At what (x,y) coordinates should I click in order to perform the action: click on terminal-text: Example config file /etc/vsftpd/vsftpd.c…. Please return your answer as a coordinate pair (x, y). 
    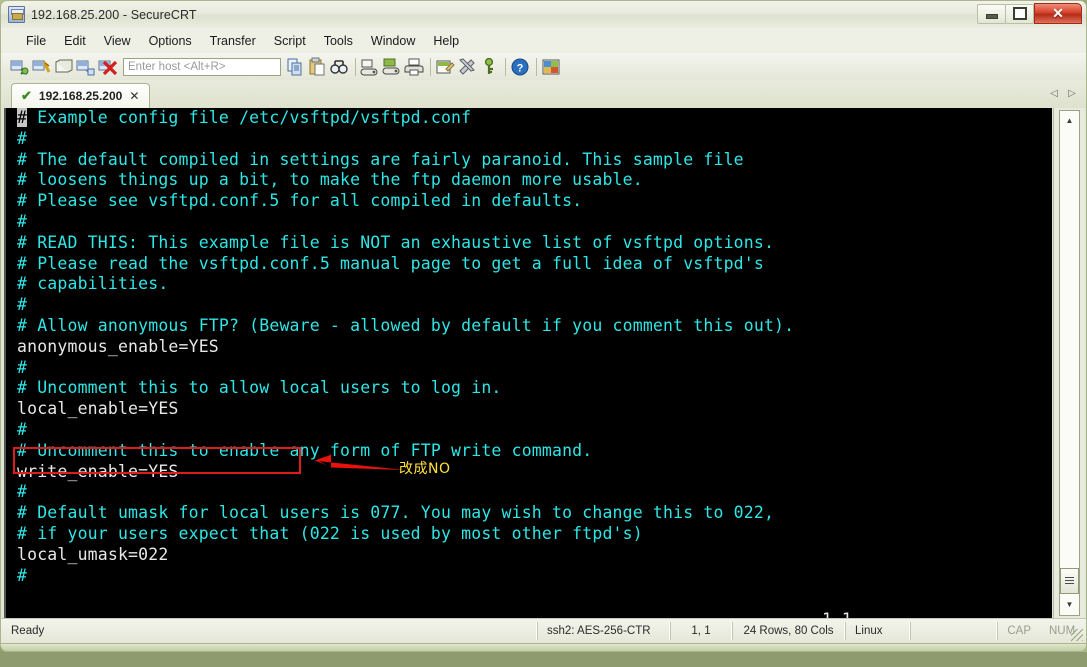
    Looking at the image, I should click on (249, 117).